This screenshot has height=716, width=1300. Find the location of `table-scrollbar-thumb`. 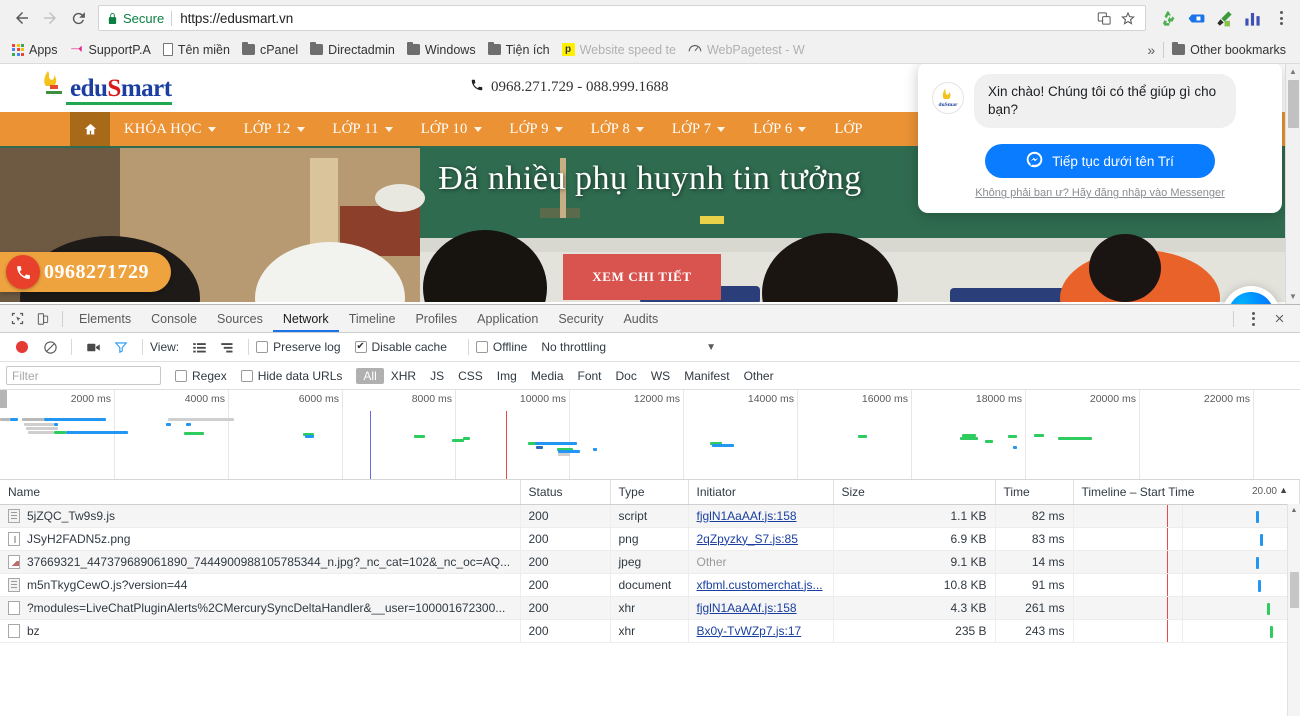

table-scrollbar-thumb is located at coordinates (1294, 590).